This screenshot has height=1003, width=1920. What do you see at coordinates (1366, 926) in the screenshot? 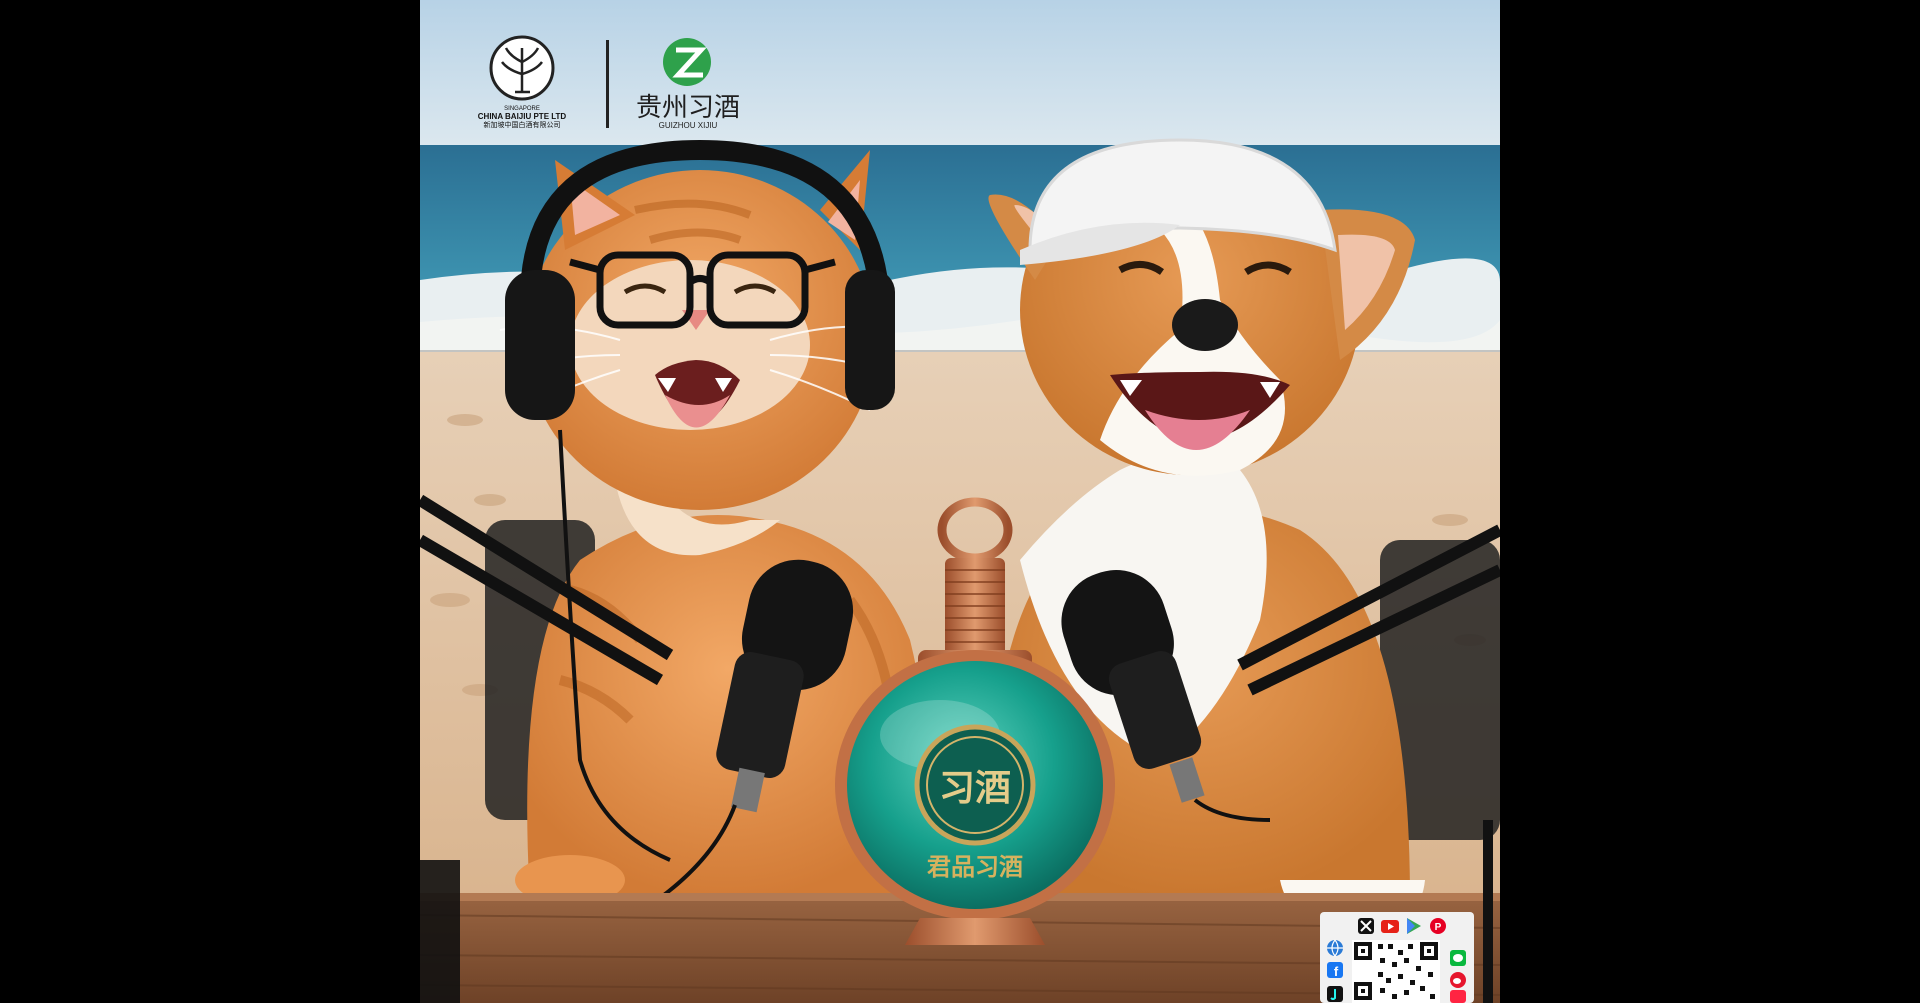
I see `x-icon` at bounding box center [1366, 926].